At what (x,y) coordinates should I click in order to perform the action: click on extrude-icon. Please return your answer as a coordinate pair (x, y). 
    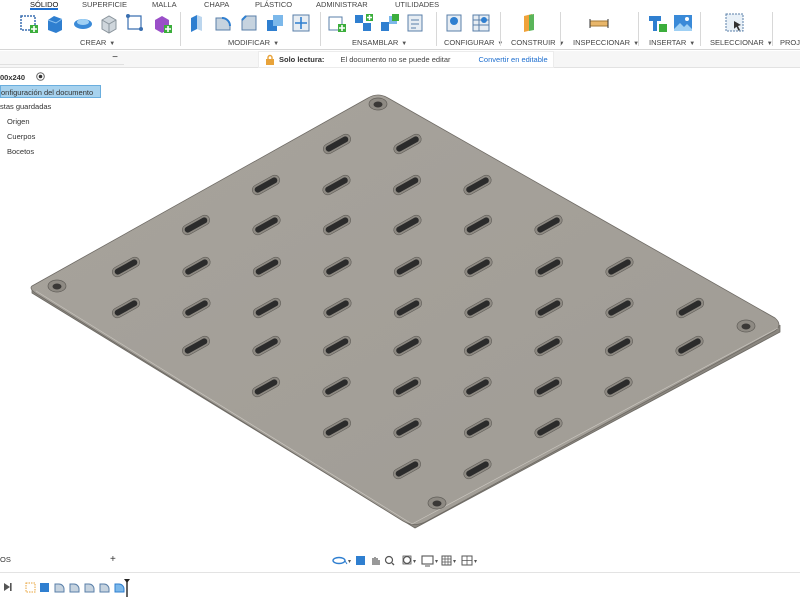
    Looking at the image, I should click on (55, 23).